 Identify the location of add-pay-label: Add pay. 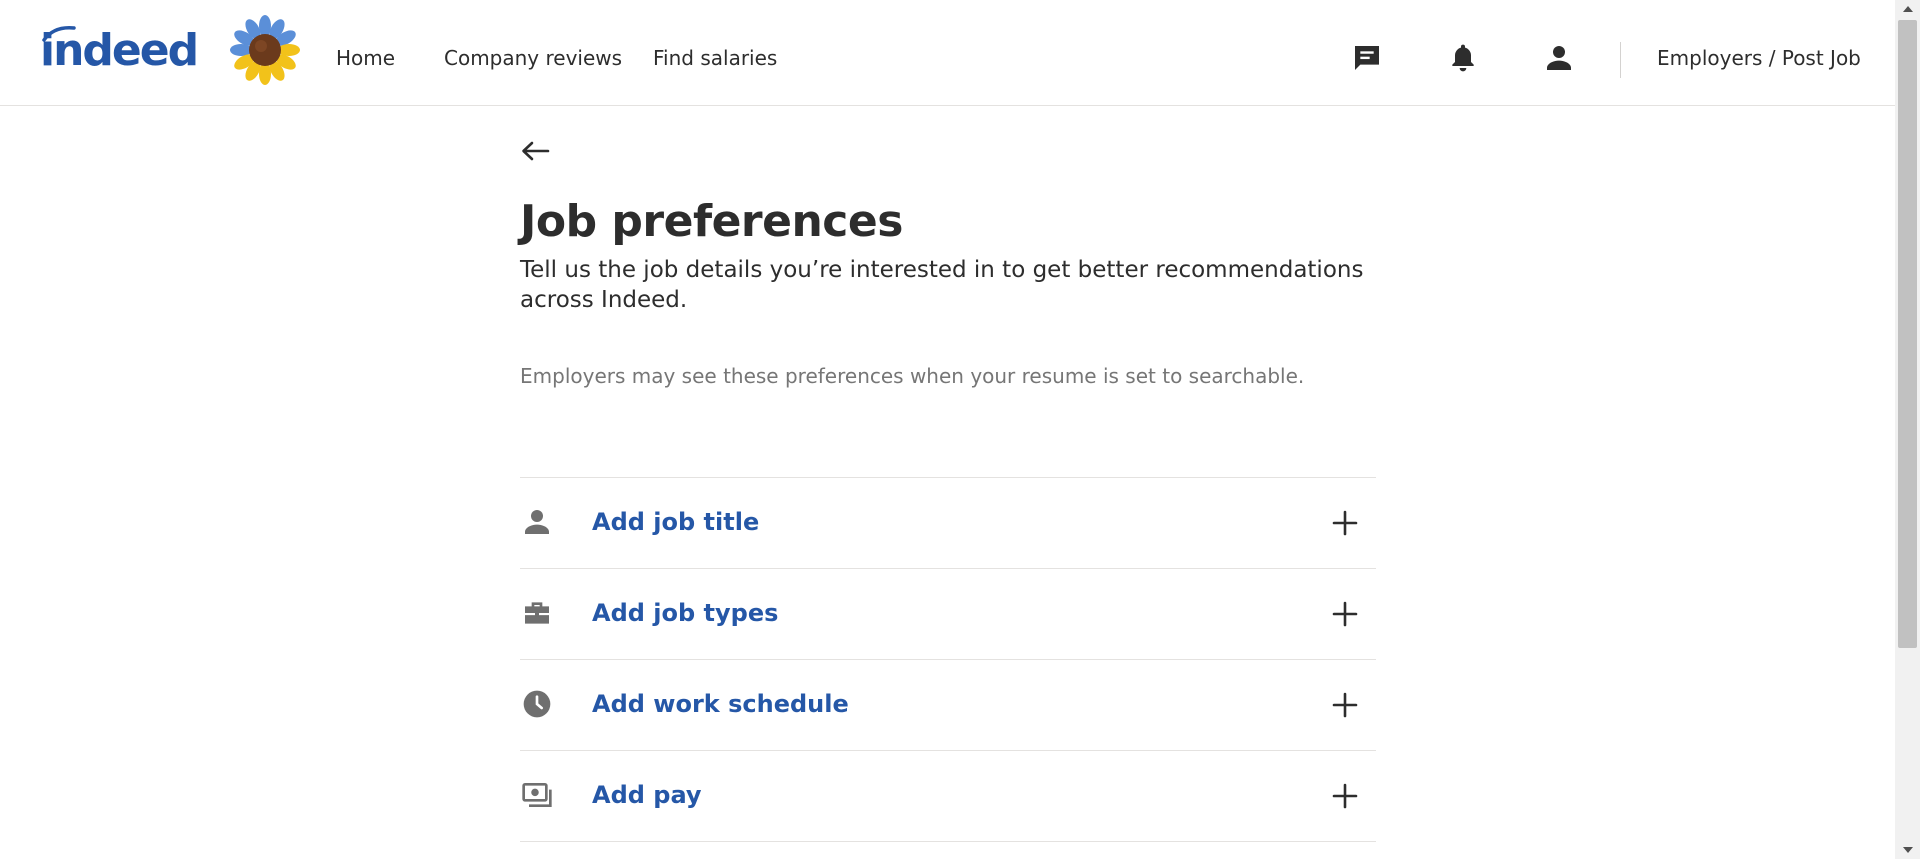
(647, 795).